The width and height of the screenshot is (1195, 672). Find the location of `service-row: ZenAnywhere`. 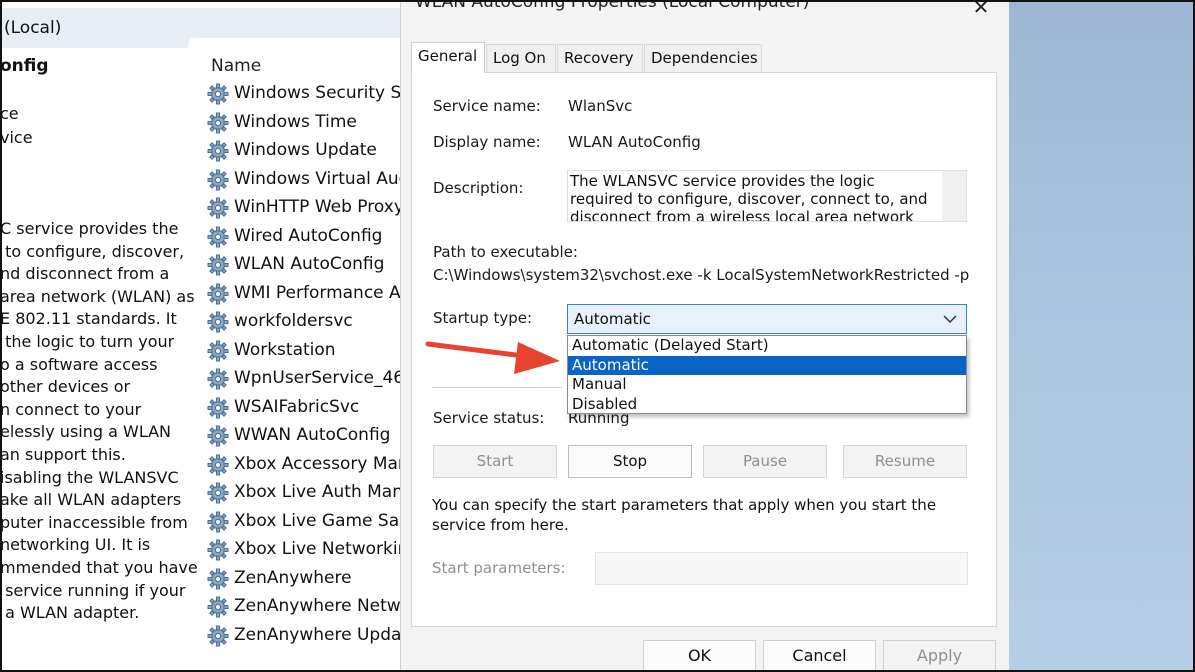

service-row: ZenAnywhere is located at coordinates (313, 580).